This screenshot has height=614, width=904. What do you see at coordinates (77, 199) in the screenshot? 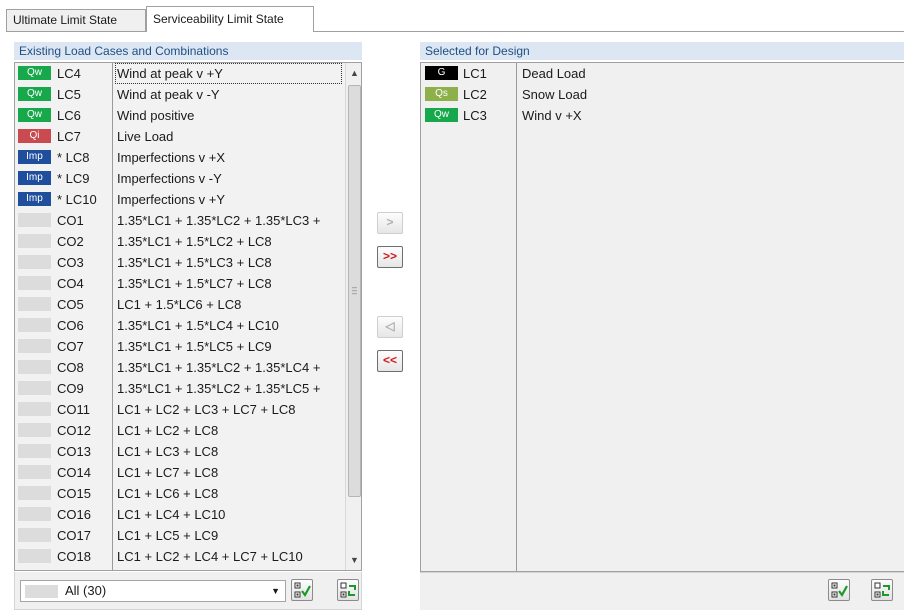
I see `case-id: * LC10` at bounding box center [77, 199].